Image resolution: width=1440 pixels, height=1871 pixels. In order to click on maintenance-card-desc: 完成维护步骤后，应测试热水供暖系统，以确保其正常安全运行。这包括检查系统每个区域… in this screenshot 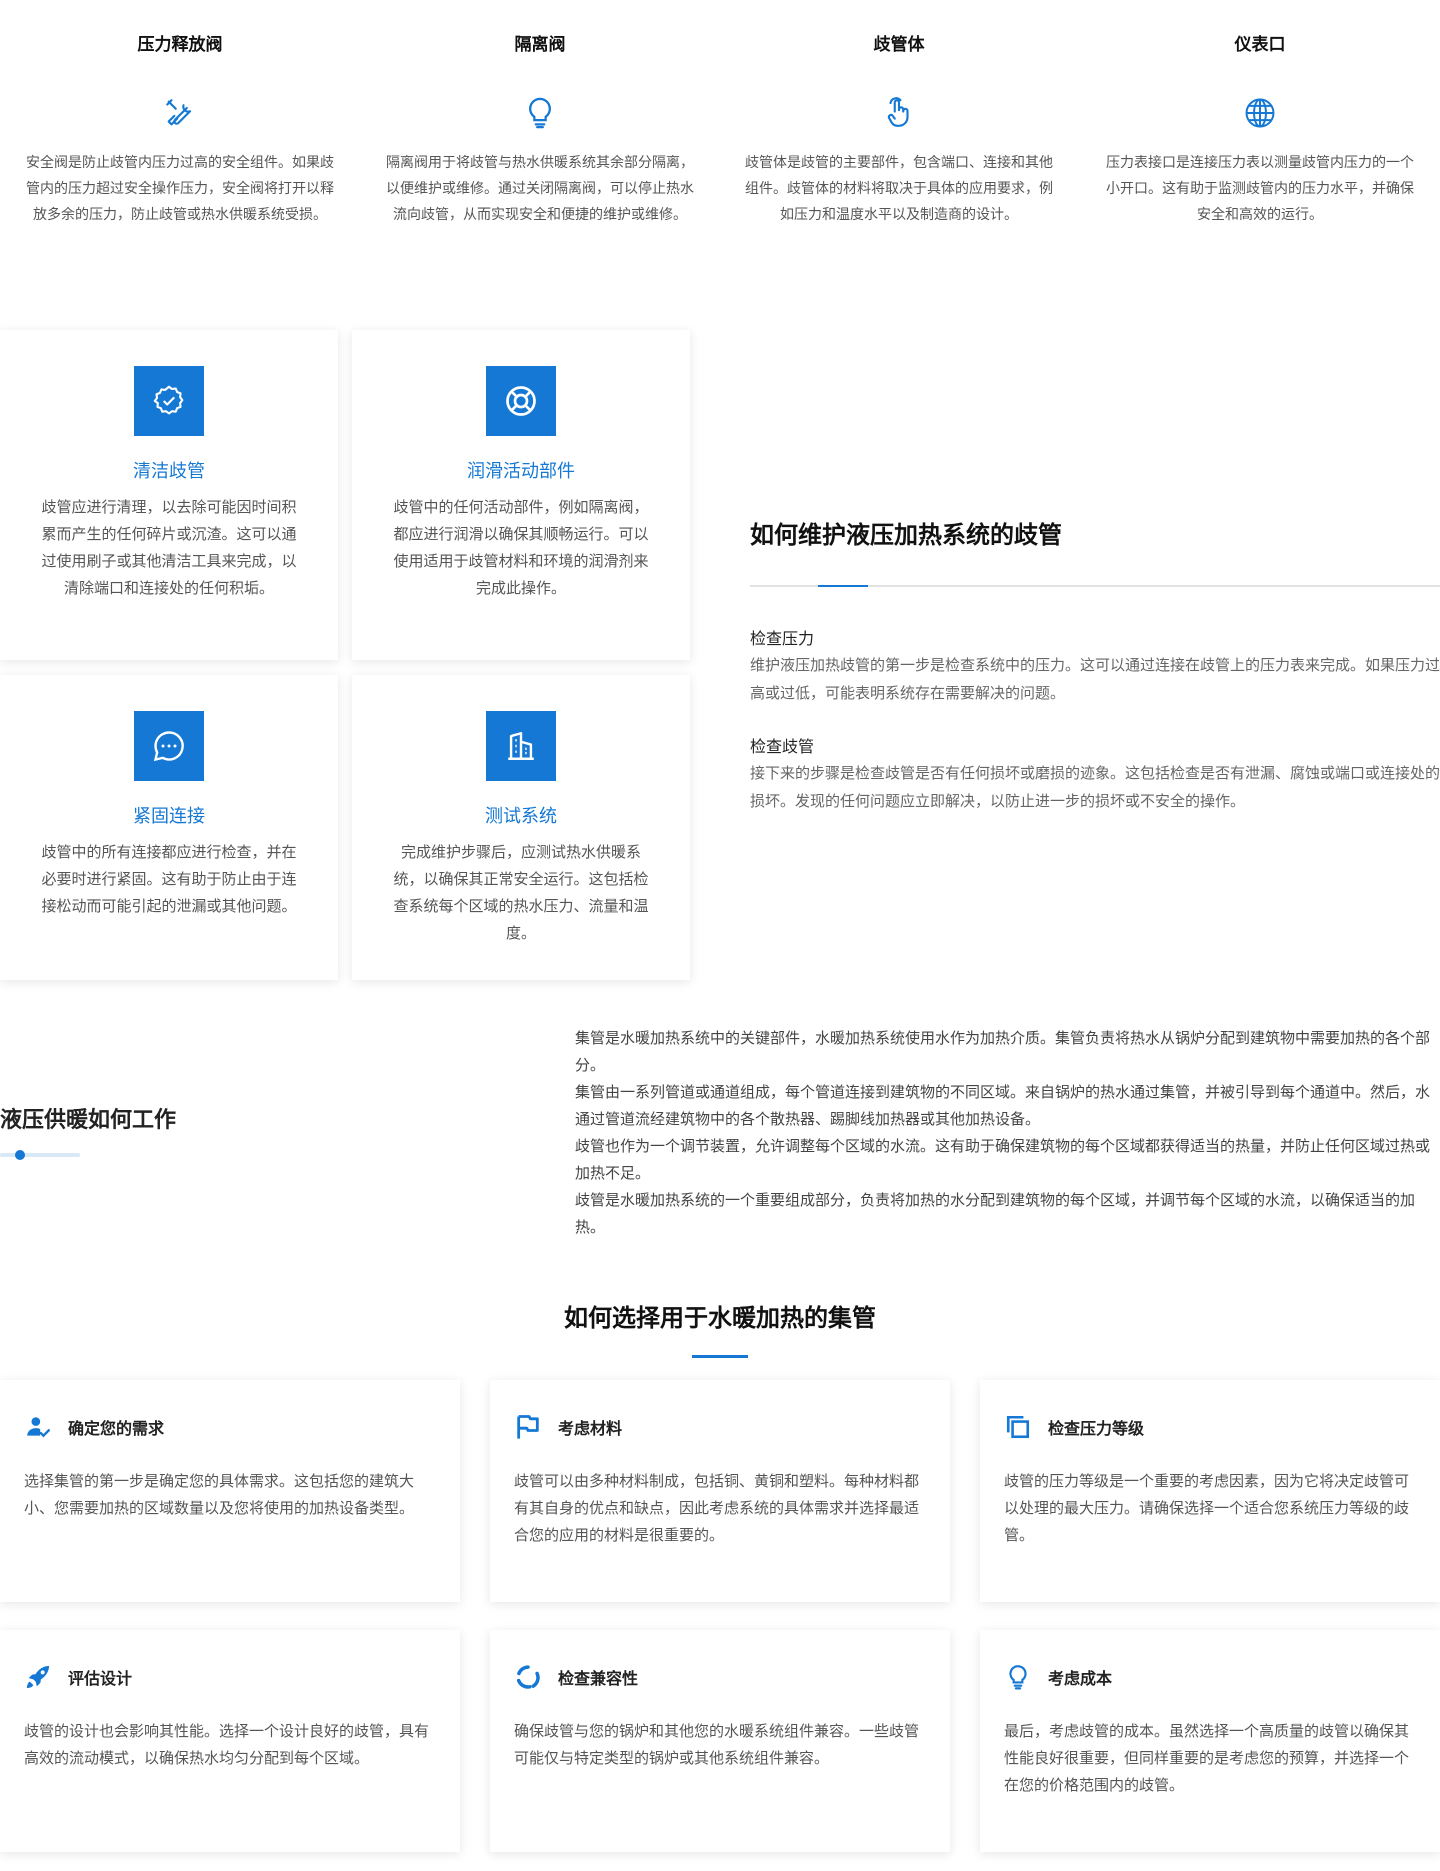, I will do `click(521, 892)`.